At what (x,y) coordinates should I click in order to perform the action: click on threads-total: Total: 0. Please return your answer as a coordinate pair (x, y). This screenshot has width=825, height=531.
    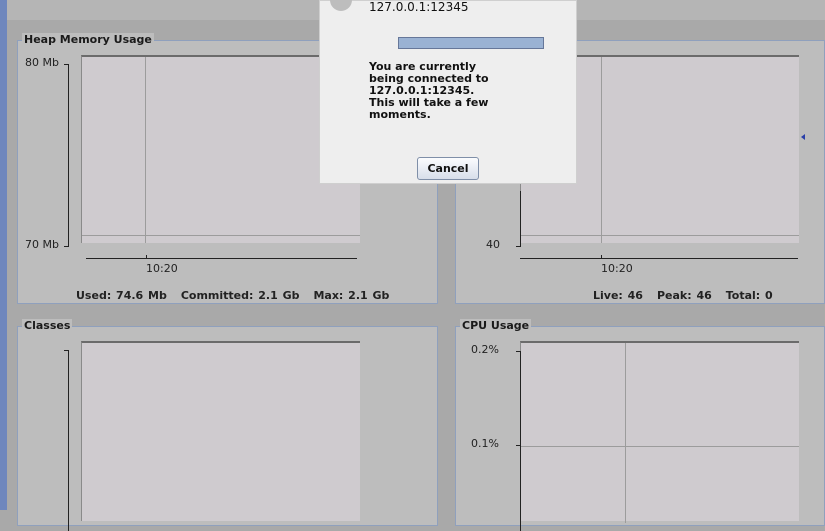
    Looking at the image, I should click on (749, 295).